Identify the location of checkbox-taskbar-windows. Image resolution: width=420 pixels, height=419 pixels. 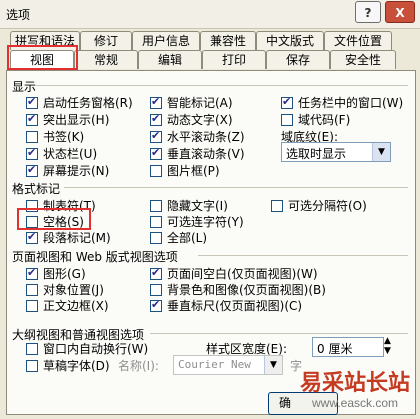
(287, 102).